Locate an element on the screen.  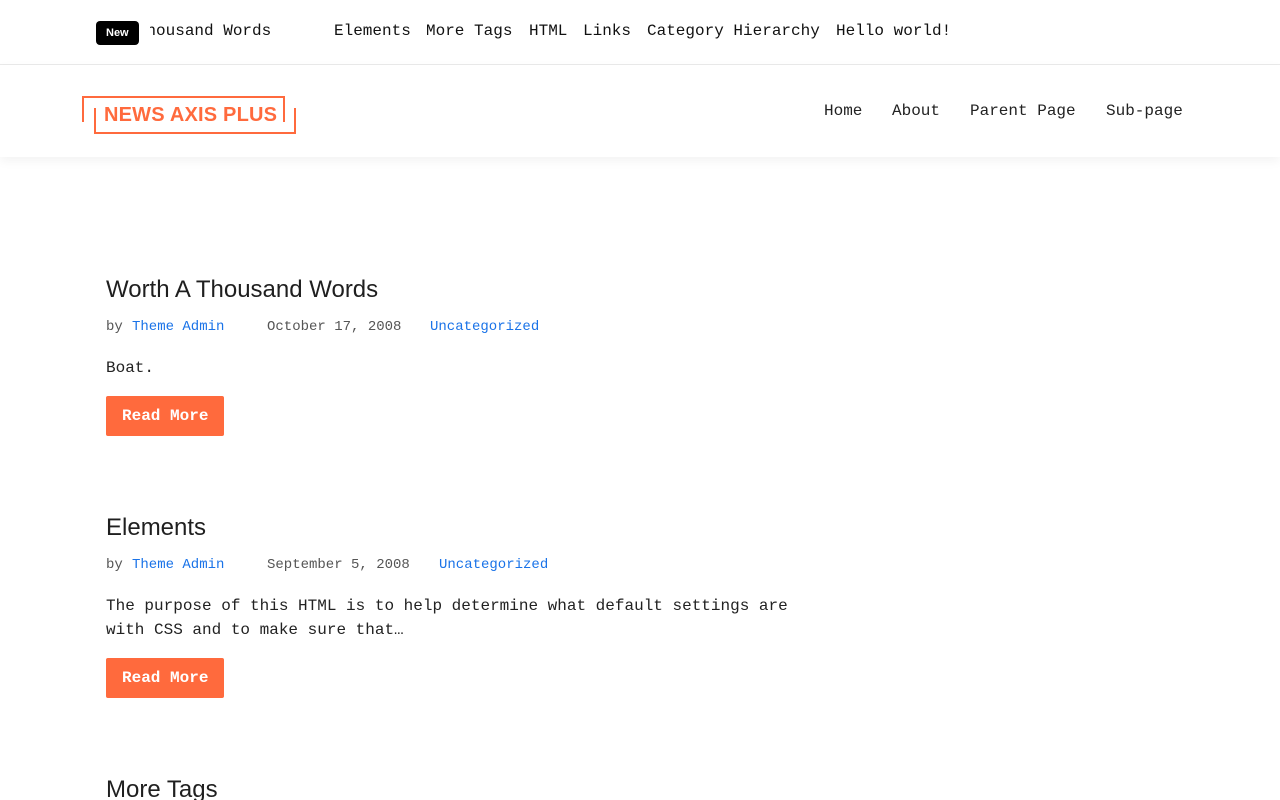
ticker-item-html: HTML is located at coordinates (548, 31).